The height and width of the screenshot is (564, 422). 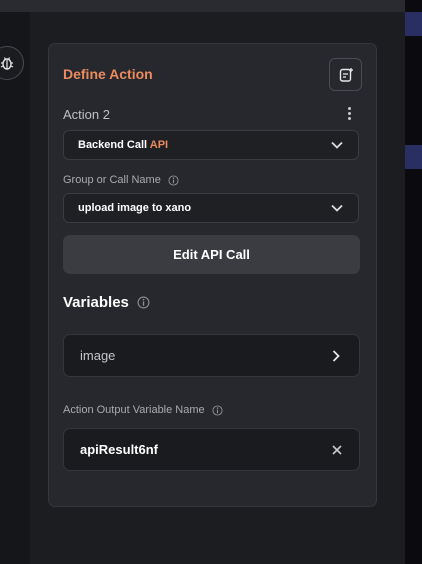 What do you see at coordinates (134, 410) in the screenshot?
I see `output-field-label-text: Action Output Variable Name` at bounding box center [134, 410].